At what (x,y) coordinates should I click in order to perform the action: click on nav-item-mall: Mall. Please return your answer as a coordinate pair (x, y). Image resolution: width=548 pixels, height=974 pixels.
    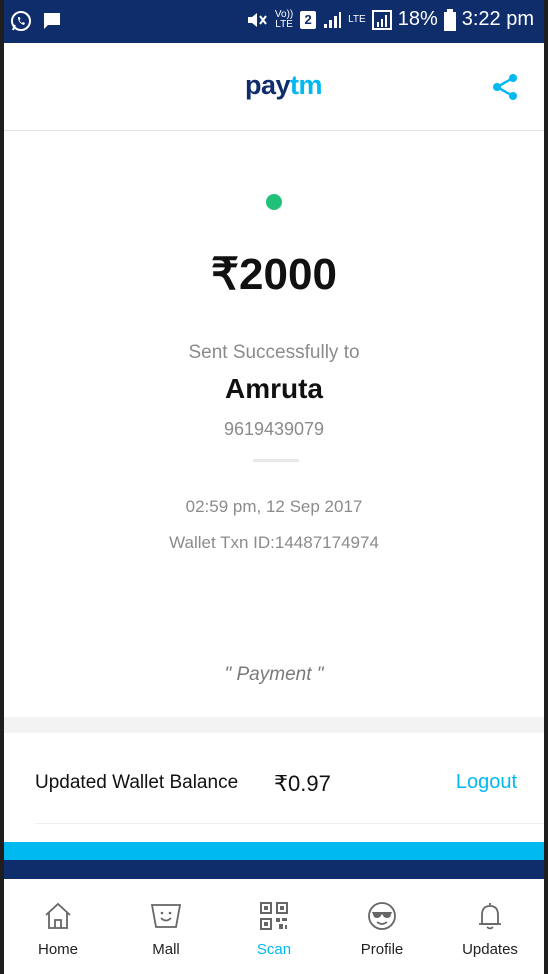
    Looking at the image, I should click on (166, 926).